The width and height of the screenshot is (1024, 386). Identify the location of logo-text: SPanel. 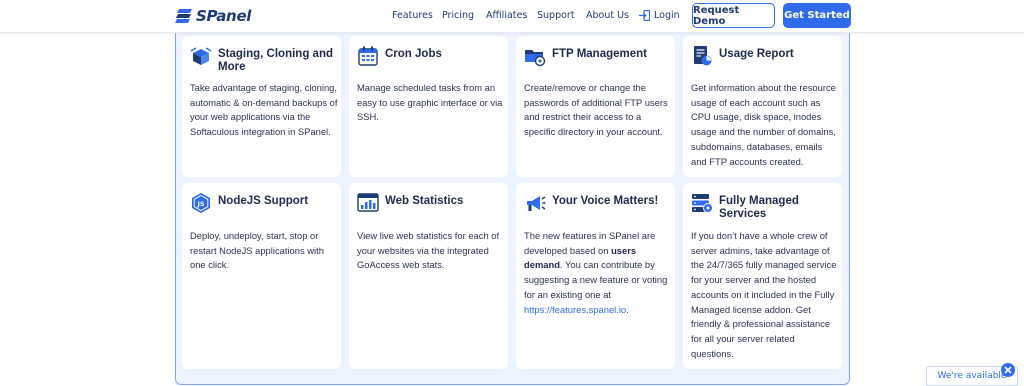
(224, 16).